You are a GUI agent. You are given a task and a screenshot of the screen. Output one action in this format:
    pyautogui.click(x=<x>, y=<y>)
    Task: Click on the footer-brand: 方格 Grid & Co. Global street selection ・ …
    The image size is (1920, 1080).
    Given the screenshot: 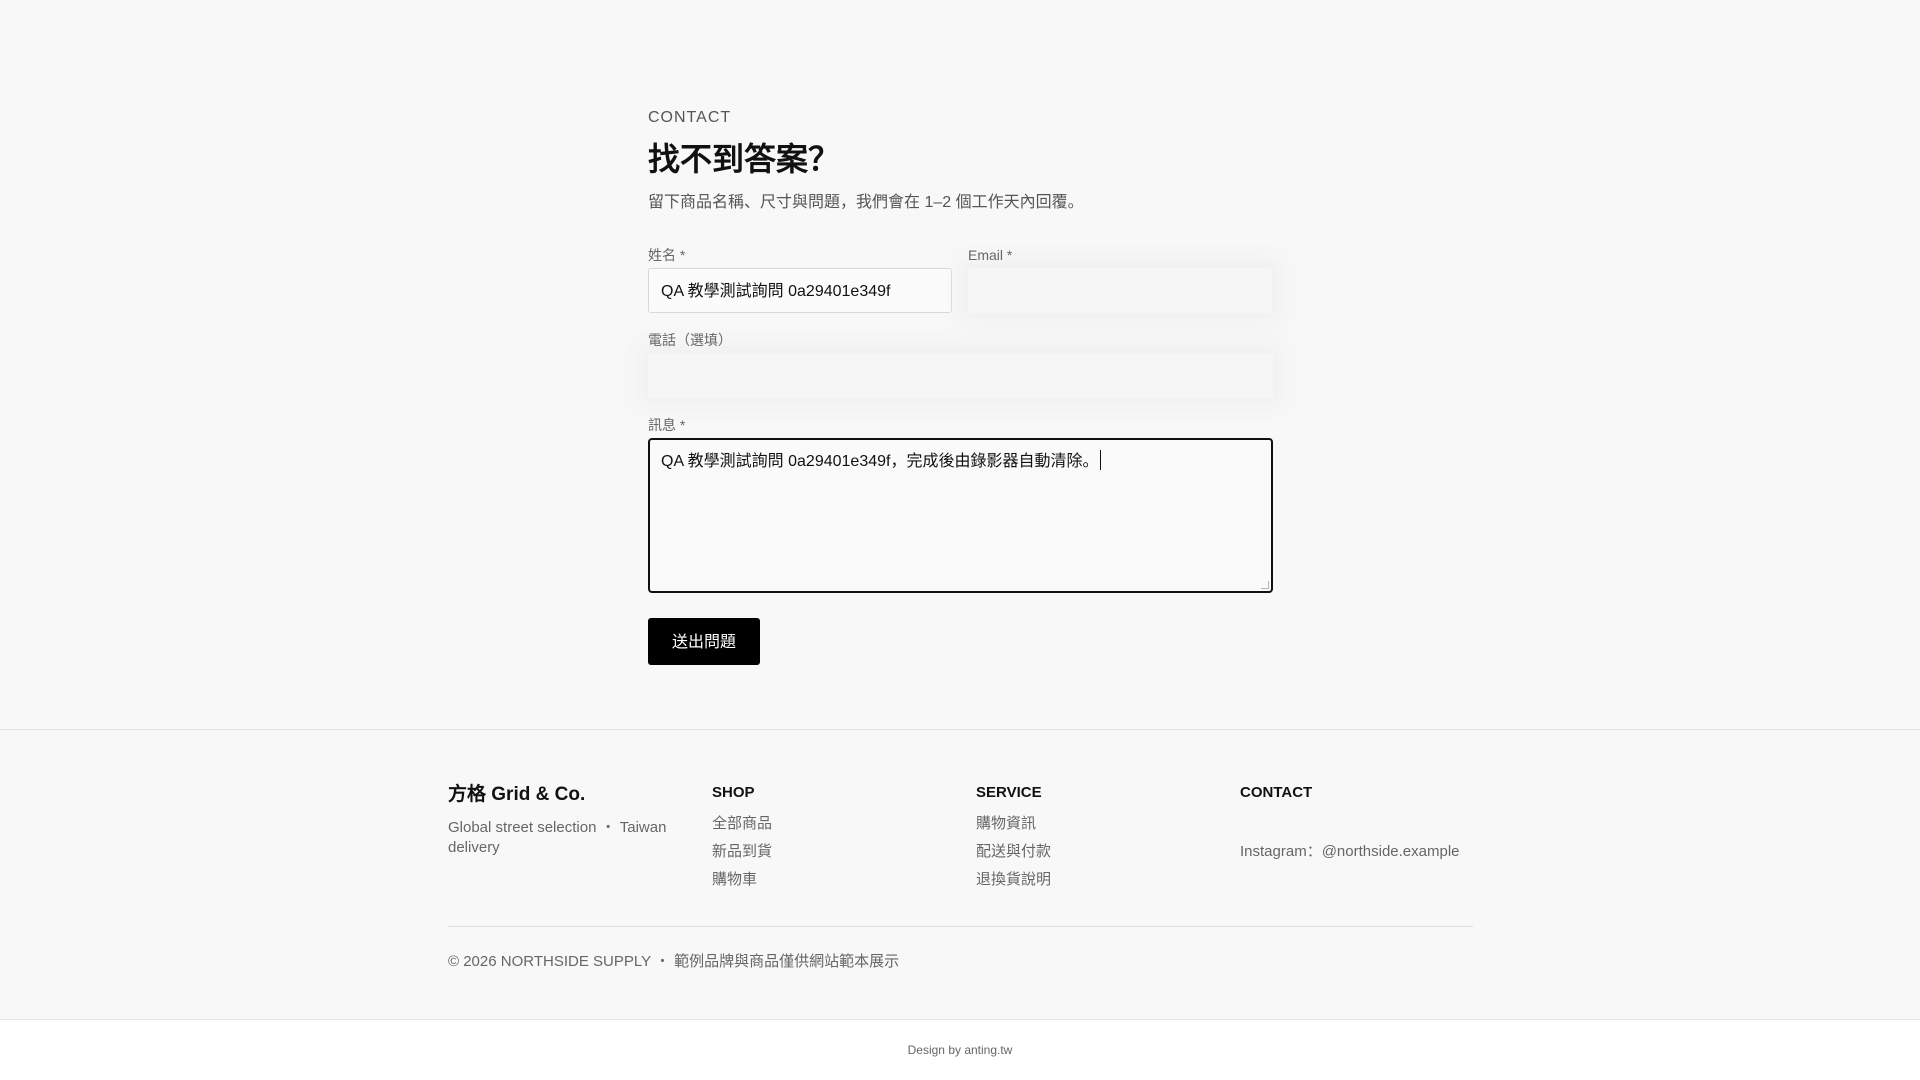 What is the action you would take?
    pyautogui.click(x=560, y=820)
    